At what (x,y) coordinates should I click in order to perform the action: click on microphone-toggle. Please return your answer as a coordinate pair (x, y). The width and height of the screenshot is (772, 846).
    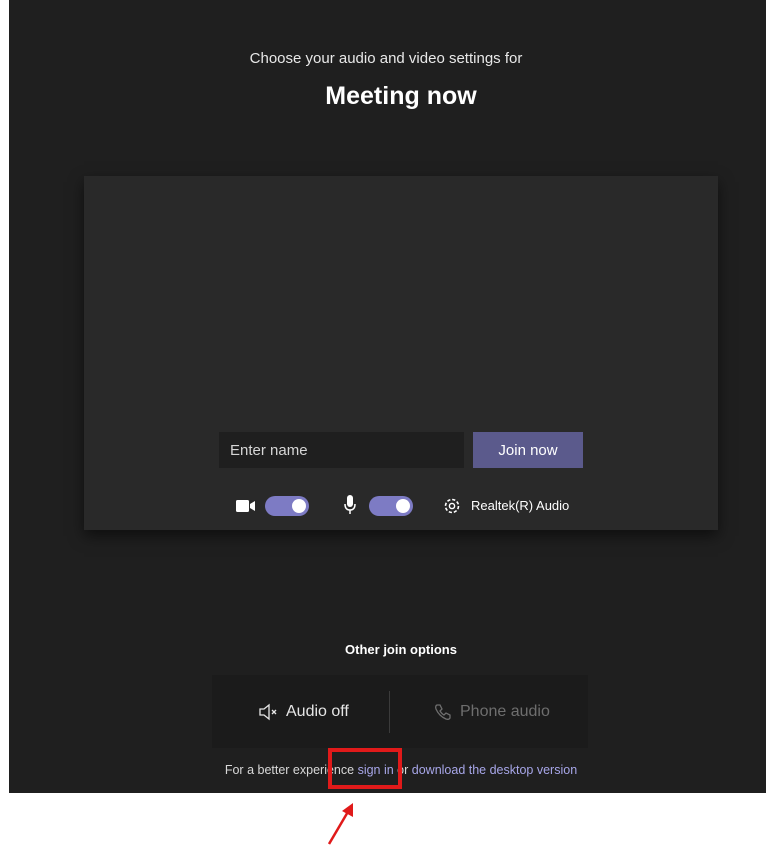
    Looking at the image, I should click on (391, 506).